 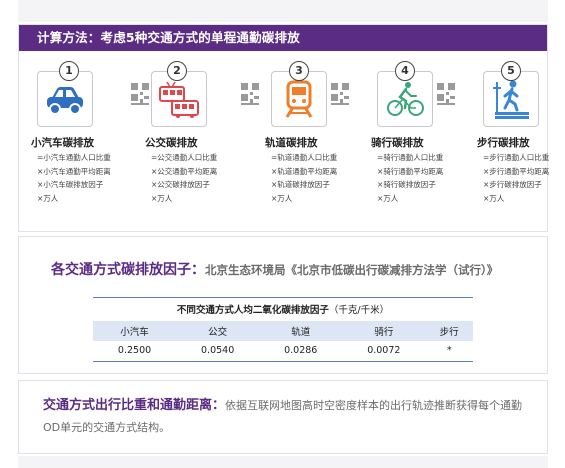 What do you see at coordinates (134, 405) in the screenshot?
I see `mode-share-title: 交通方式出行比重和通勤距离：` at bounding box center [134, 405].